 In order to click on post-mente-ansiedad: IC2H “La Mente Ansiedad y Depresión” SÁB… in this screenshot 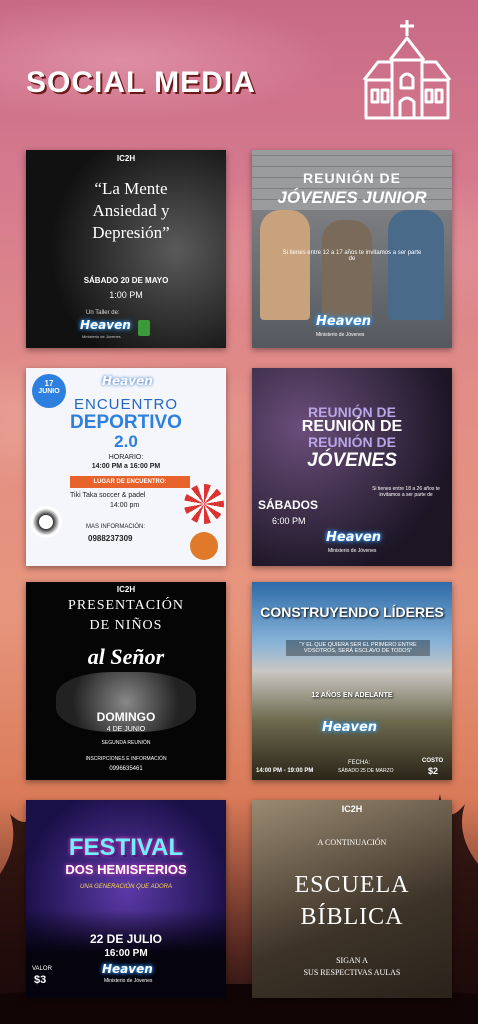, I will do `click(126, 249)`.